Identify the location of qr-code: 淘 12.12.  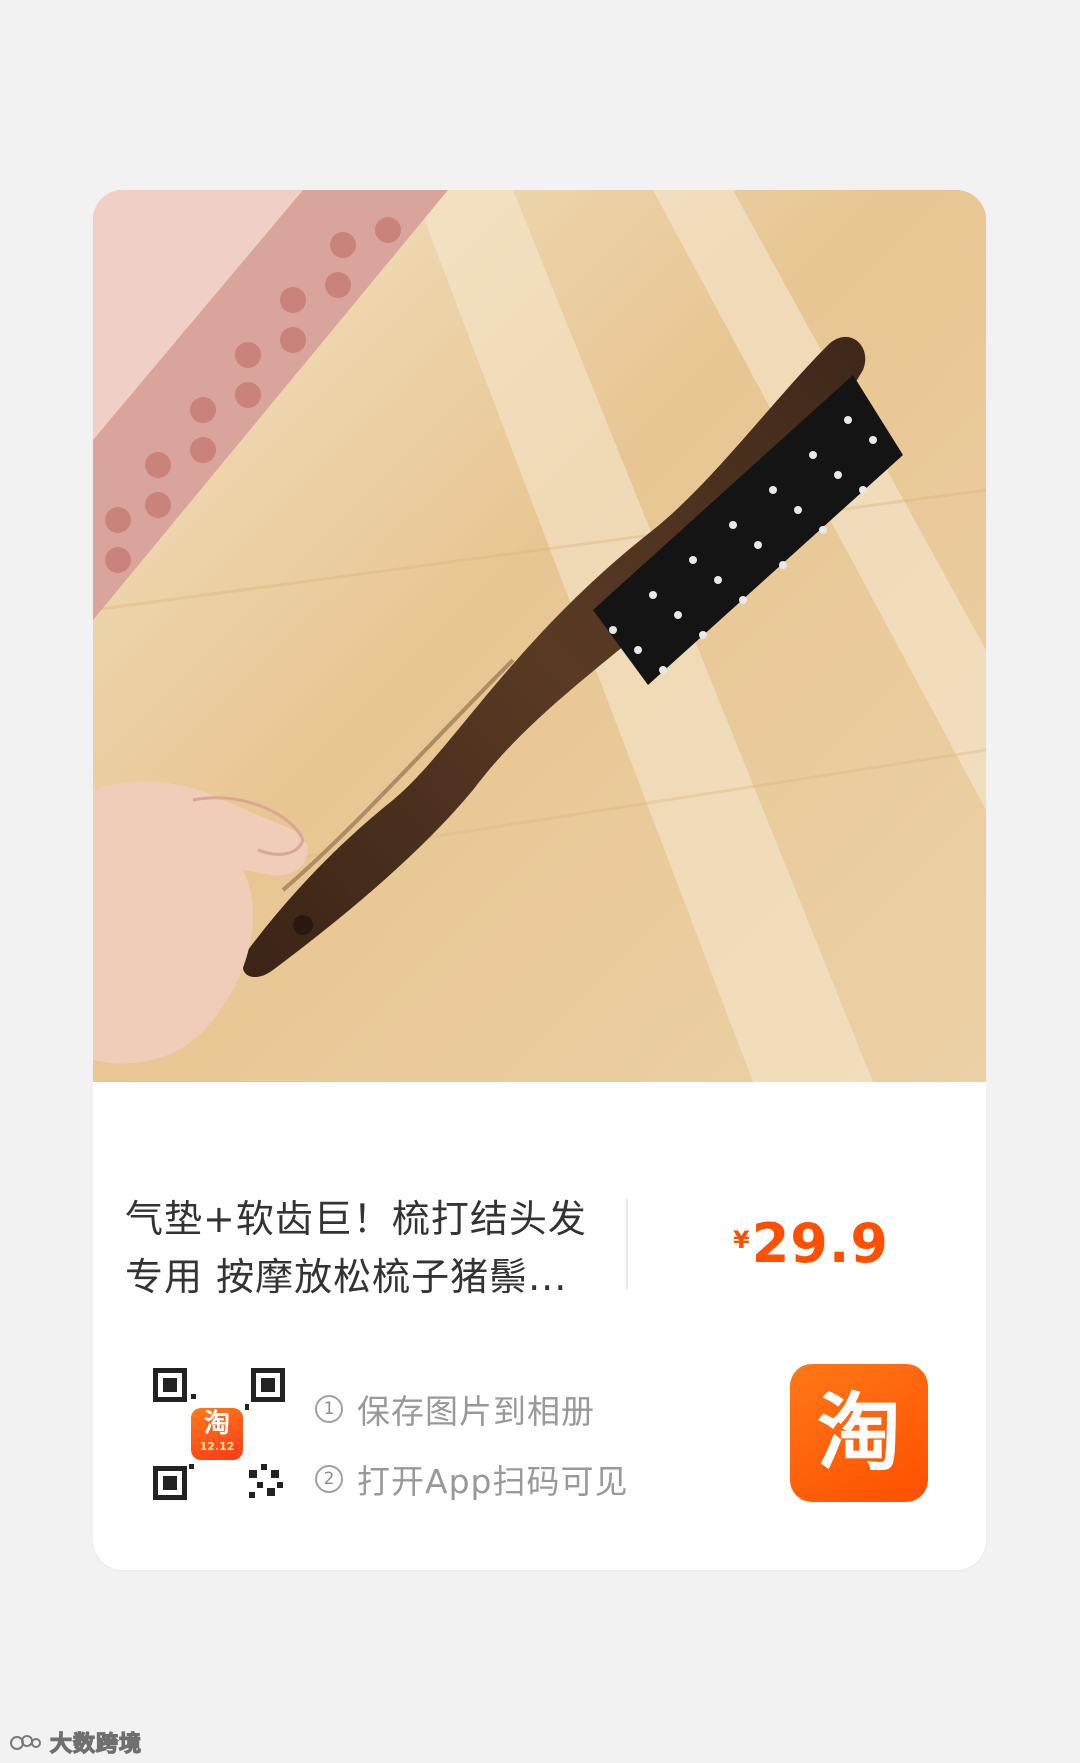
(219, 1434).